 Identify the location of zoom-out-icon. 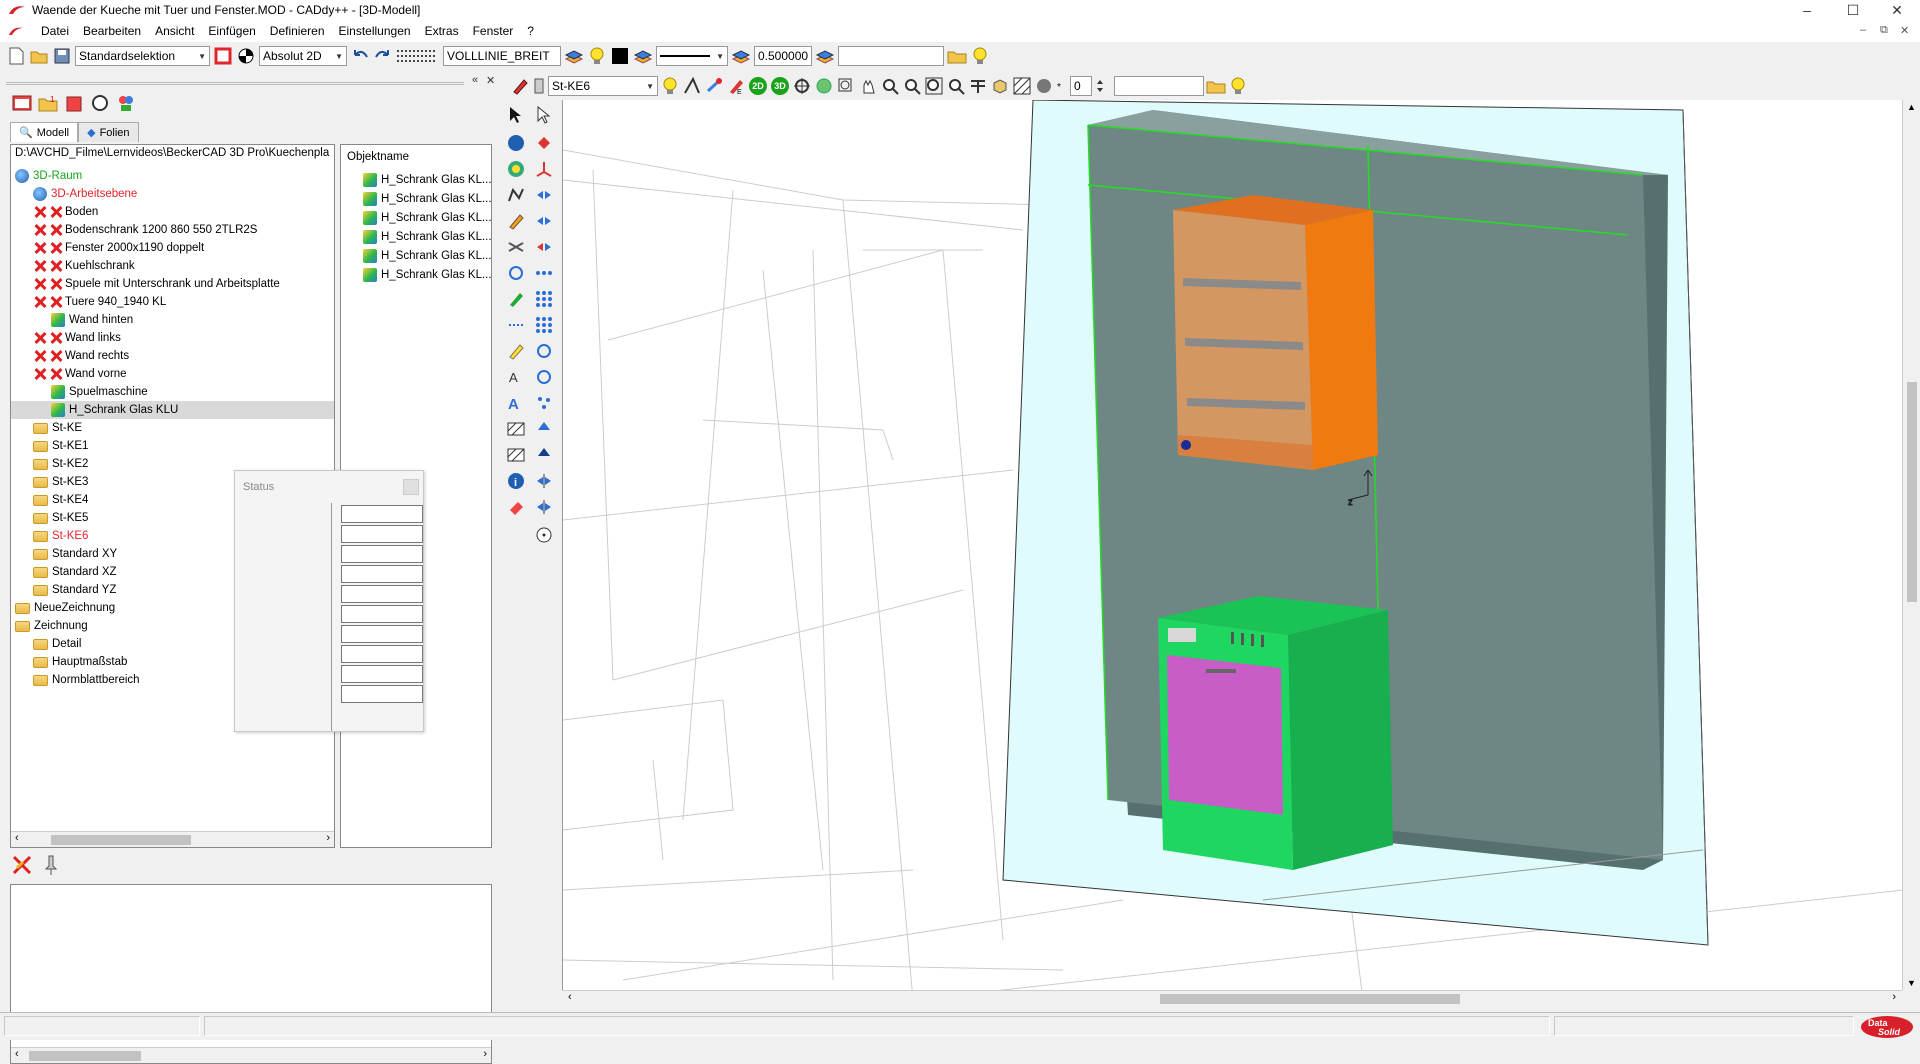
(912, 86).